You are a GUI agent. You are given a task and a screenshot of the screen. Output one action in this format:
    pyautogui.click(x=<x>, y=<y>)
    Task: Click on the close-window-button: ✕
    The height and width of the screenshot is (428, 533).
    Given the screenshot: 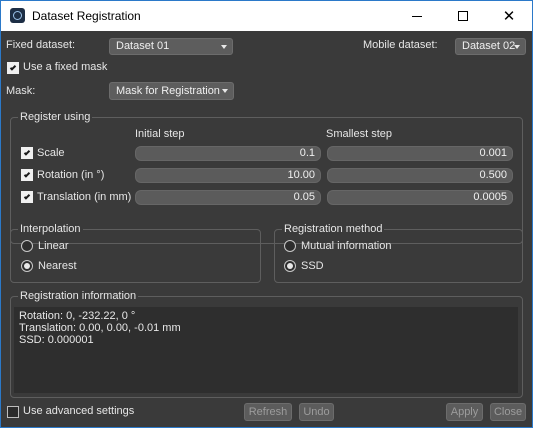 What is the action you would take?
    pyautogui.click(x=509, y=16)
    